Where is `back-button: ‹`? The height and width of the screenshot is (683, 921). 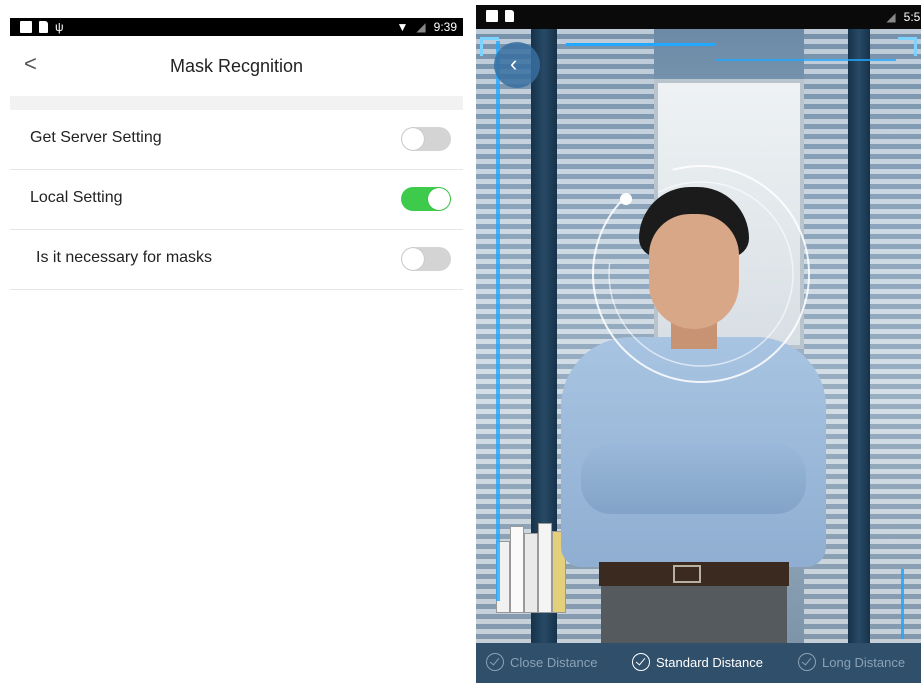
back-button: ‹ is located at coordinates (517, 65).